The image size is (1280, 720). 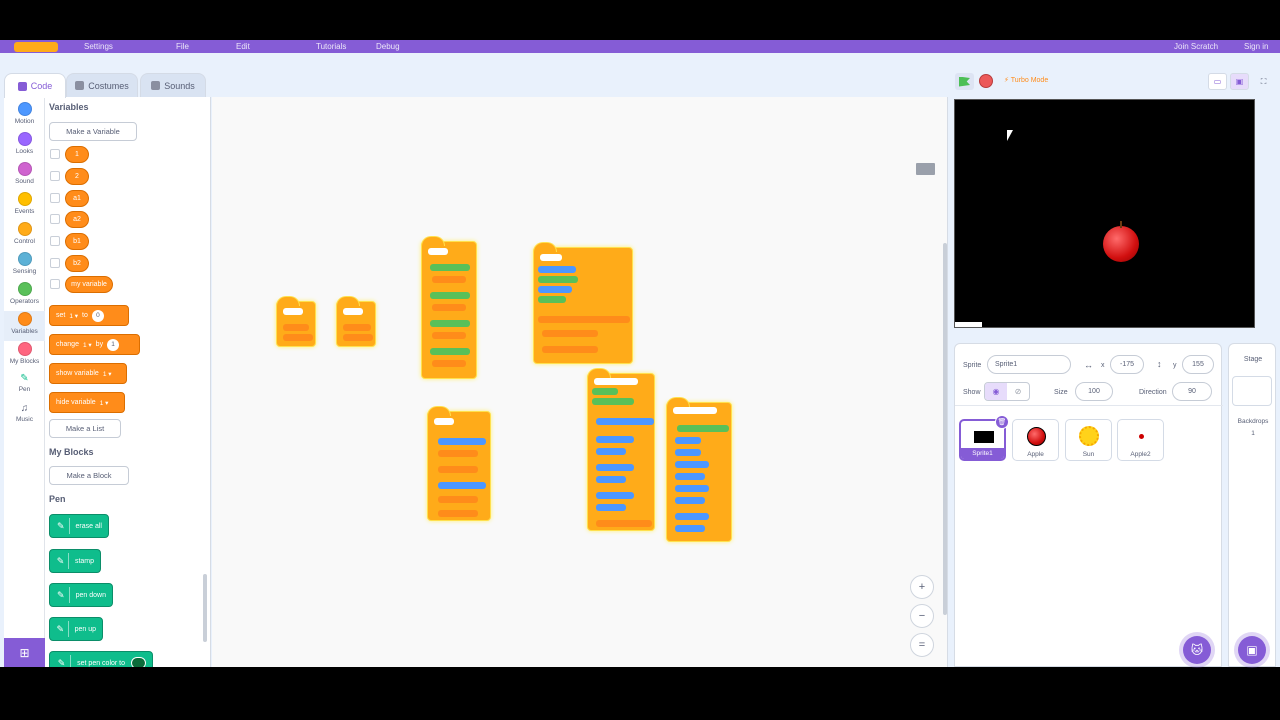 What do you see at coordinates (76, 629) in the screenshot?
I see `pen-up-block: ✎ pen up` at bounding box center [76, 629].